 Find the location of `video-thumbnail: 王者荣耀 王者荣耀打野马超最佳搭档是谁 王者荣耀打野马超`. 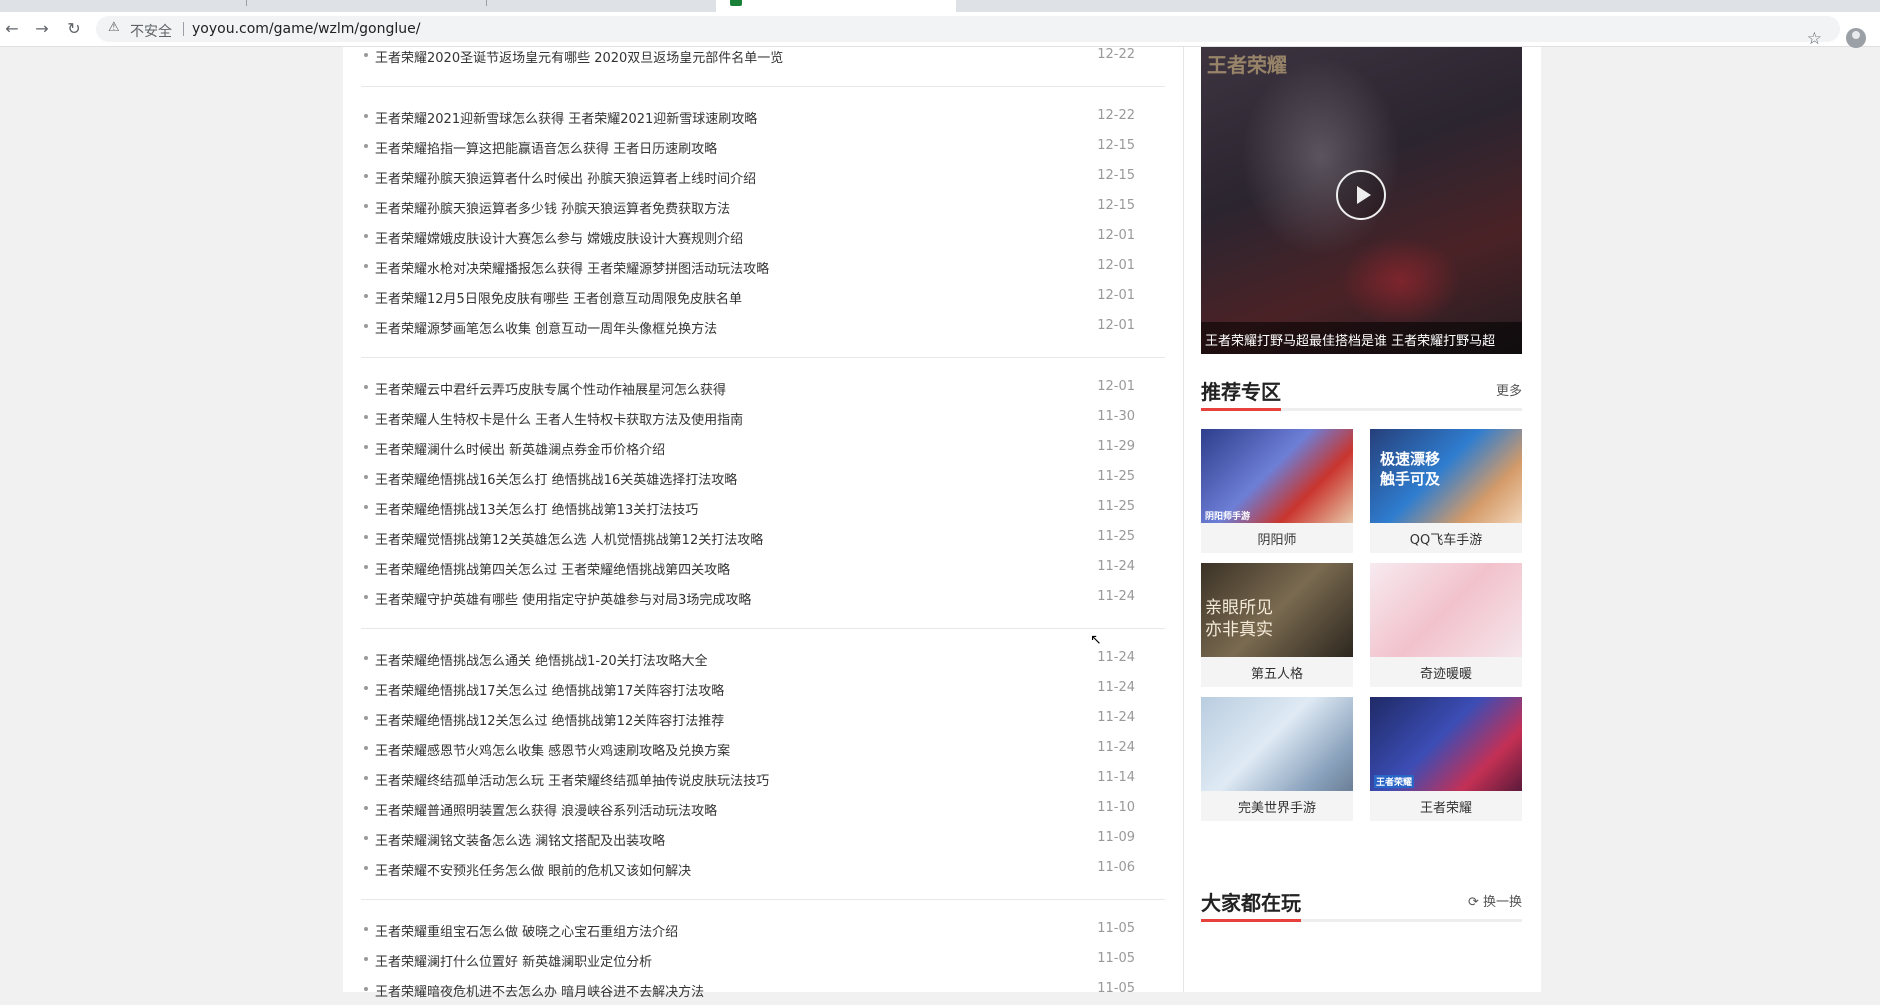

video-thumbnail: 王者荣耀 王者荣耀打野马超最佳搭档是谁 王者荣耀打野马超 is located at coordinates (1361, 200).